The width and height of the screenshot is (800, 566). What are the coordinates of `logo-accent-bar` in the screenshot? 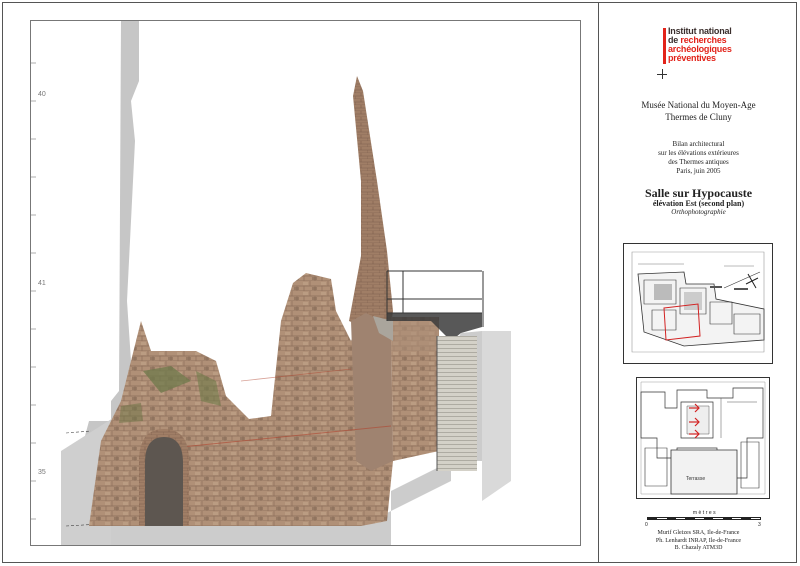 It's located at (664, 46).